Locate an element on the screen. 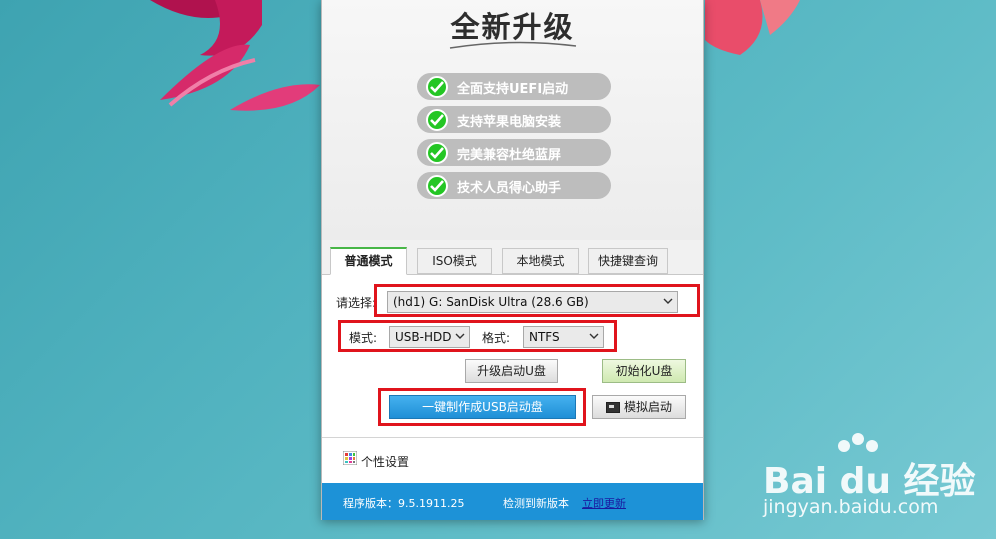 This screenshot has width=996, height=539. simulate-boot-button: 模拟启动 is located at coordinates (639, 407).